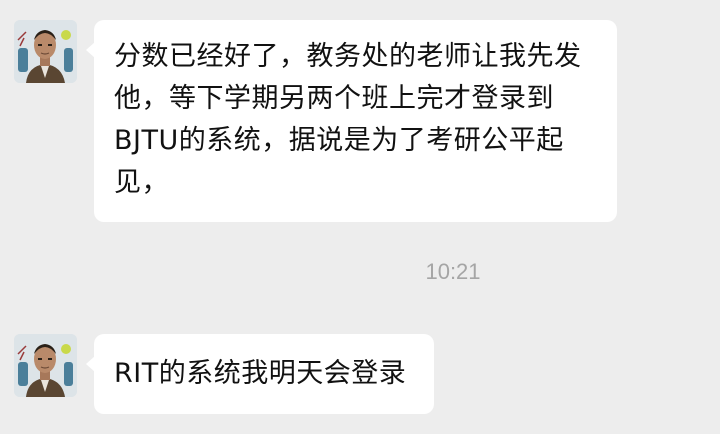 This screenshot has height=434, width=720. I want to click on message-text-2: RIT的系统我明天会登录, so click(260, 373).